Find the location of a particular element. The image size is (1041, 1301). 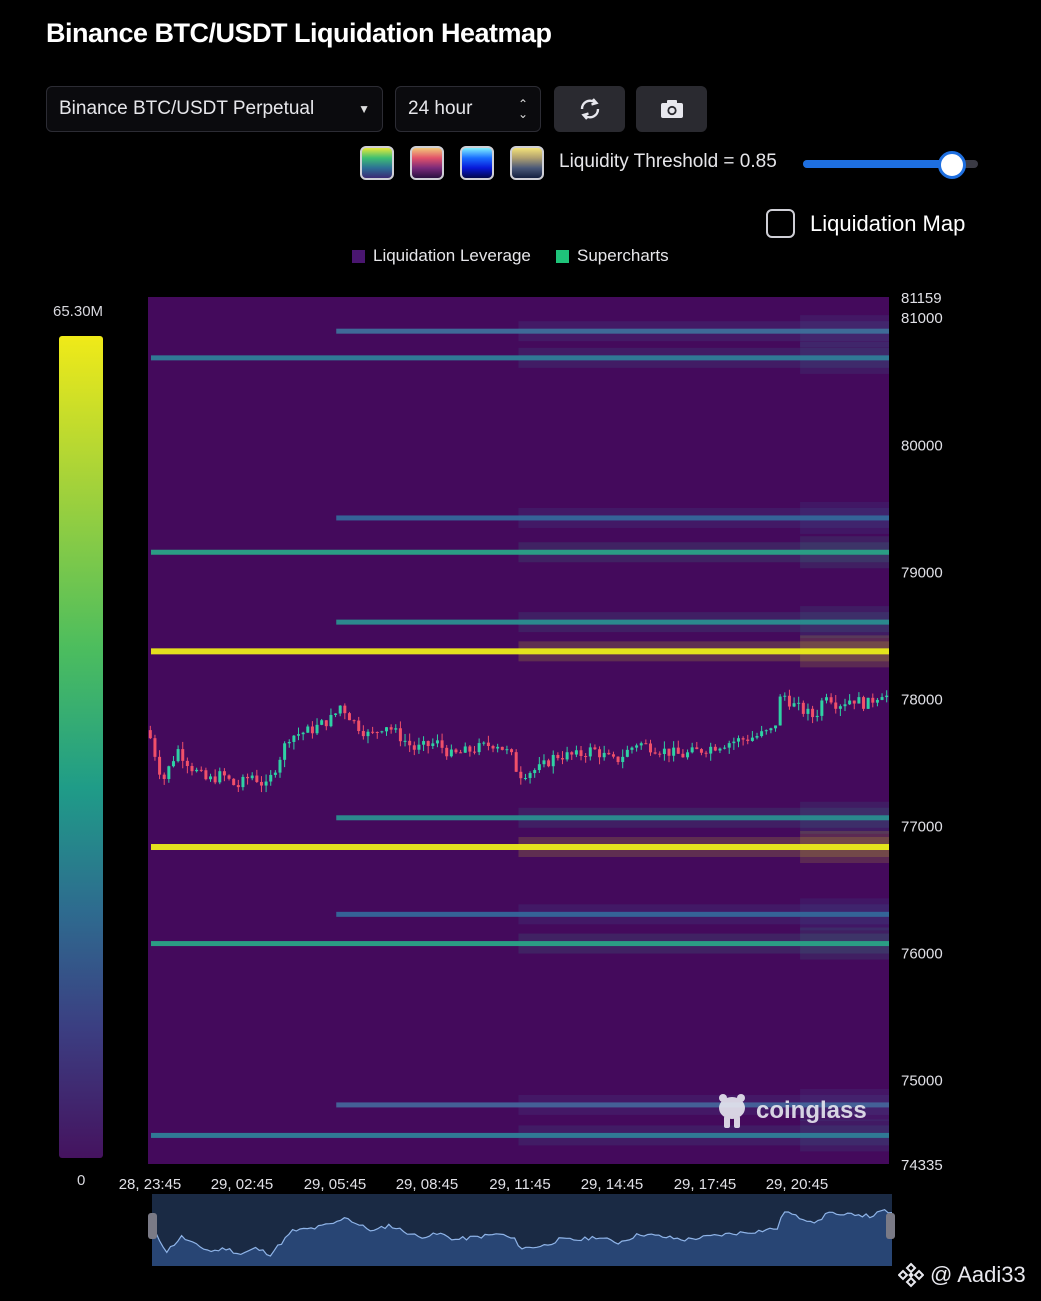

binance-logo-icon is located at coordinates (911, 1275).